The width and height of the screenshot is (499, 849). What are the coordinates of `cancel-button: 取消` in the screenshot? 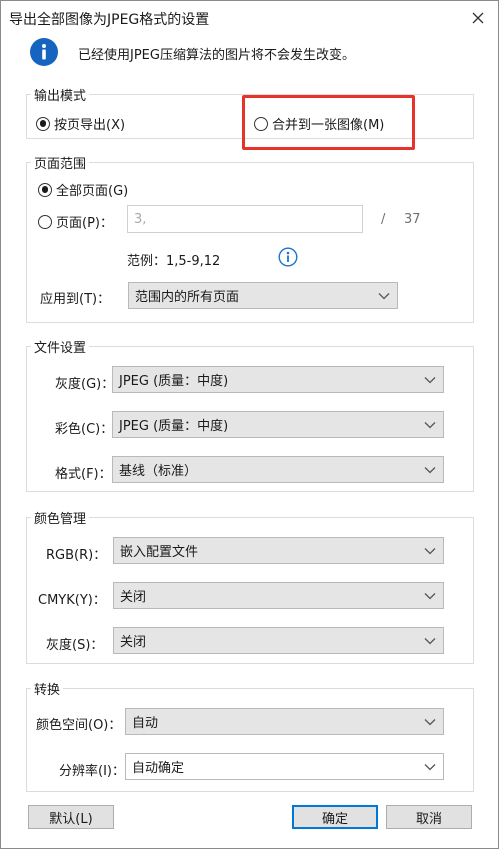 It's located at (429, 817).